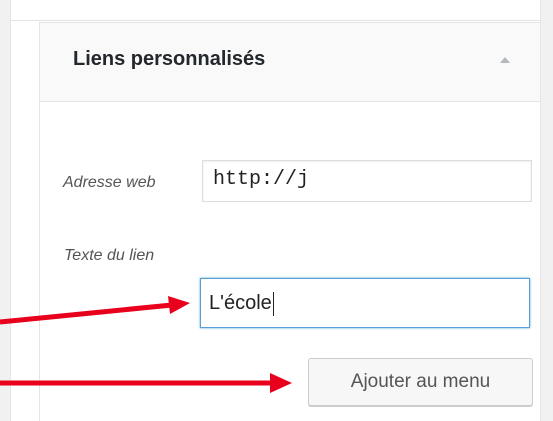 Image resolution: width=553 pixels, height=421 pixels. Describe the element at coordinates (109, 255) in the screenshot. I see `link-text-label: Texte du lien` at that location.